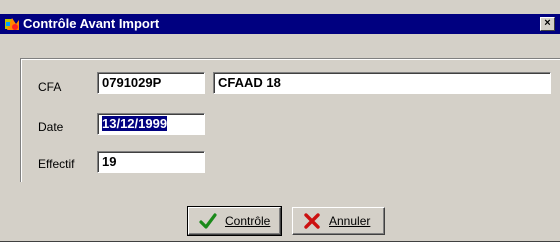 The image size is (560, 242). I want to click on date-field: 13/12/1999, so click(151, 124).